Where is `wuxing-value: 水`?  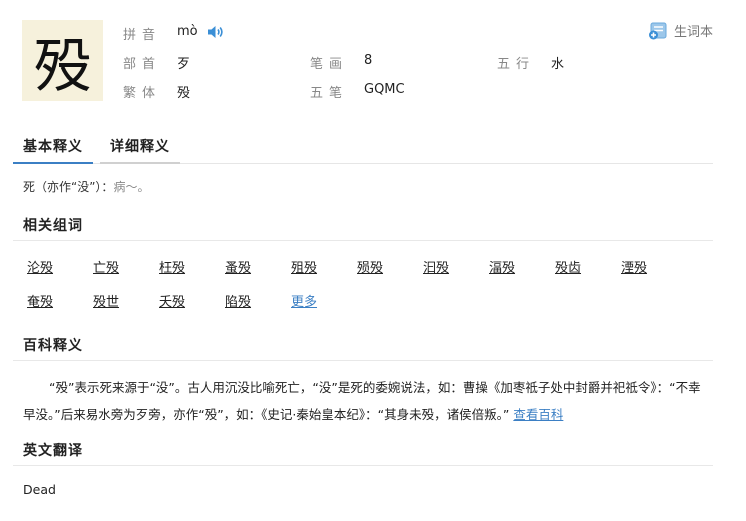 wuxing-value: 水 is located at coordinates (558, 64).